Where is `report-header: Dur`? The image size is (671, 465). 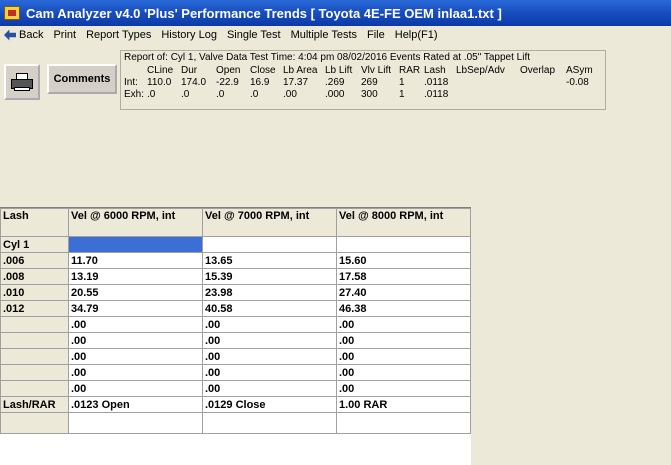 report-header: Dur is located at coordinates (189, 70).